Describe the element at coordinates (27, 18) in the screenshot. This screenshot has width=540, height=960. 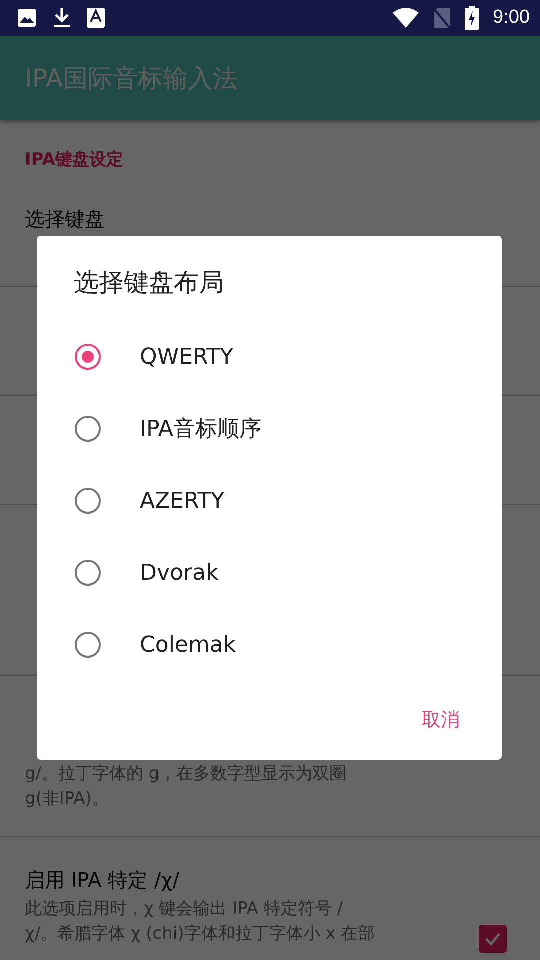
I see `image-icon` at that location.